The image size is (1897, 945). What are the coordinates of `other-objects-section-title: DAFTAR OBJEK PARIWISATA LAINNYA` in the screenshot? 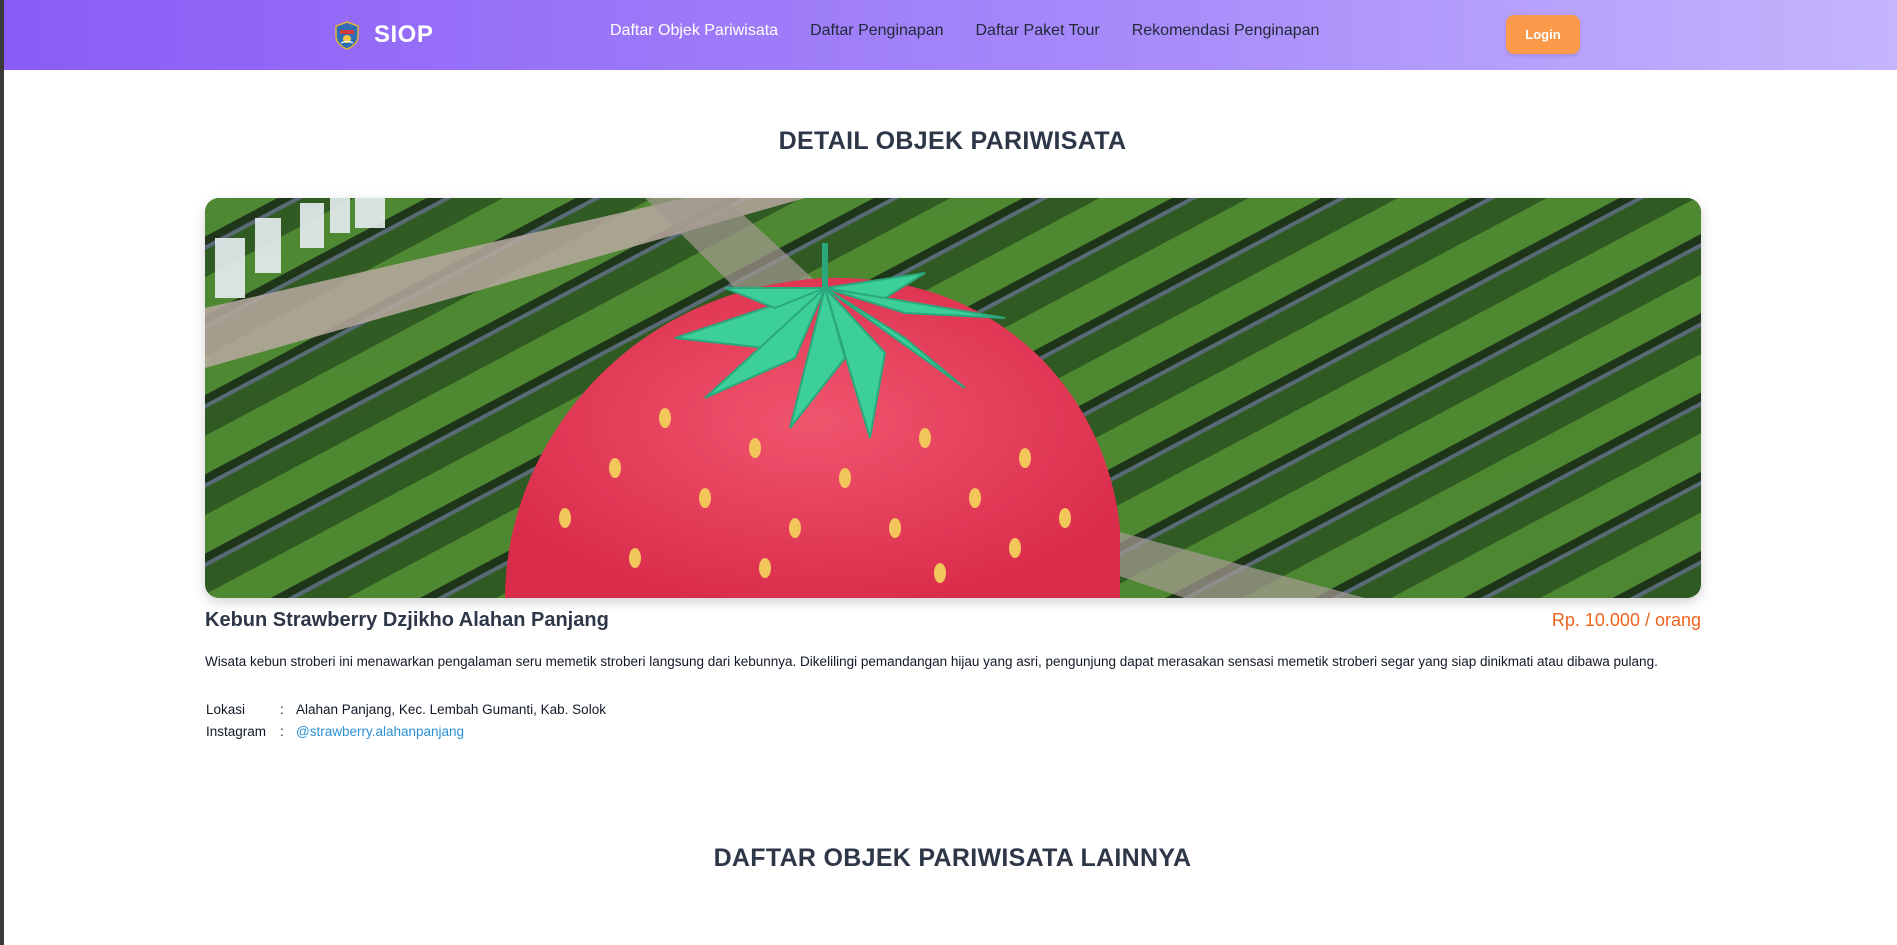 It's located at (952, 858).